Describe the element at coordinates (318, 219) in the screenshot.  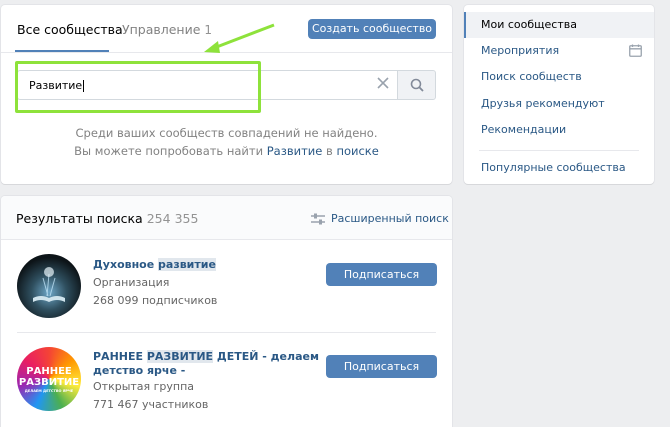
I see `filter-icon` at that location.